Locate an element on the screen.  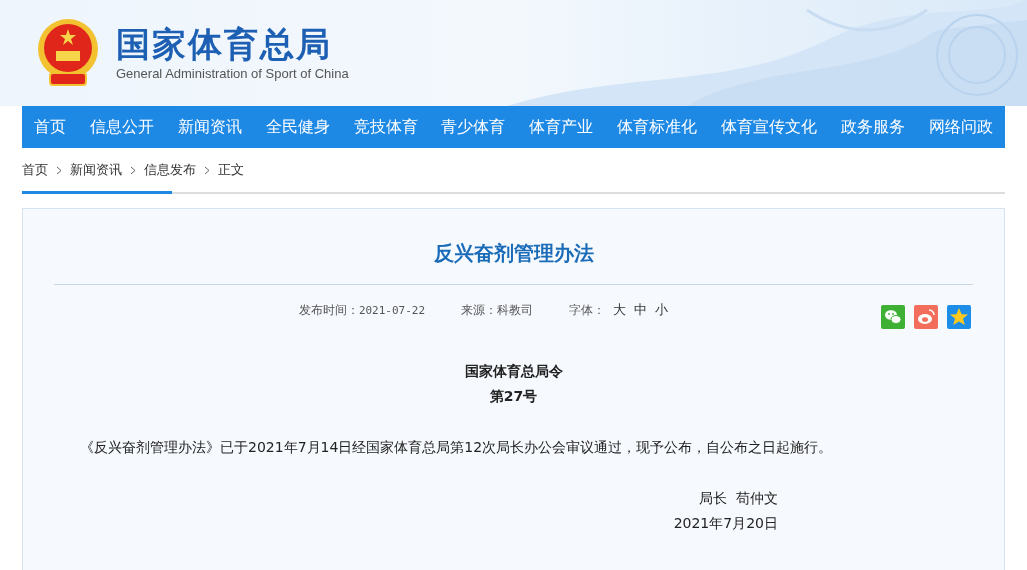
publish-date: 发布时间：2021-07-22 is located at coordinates (362, 310).